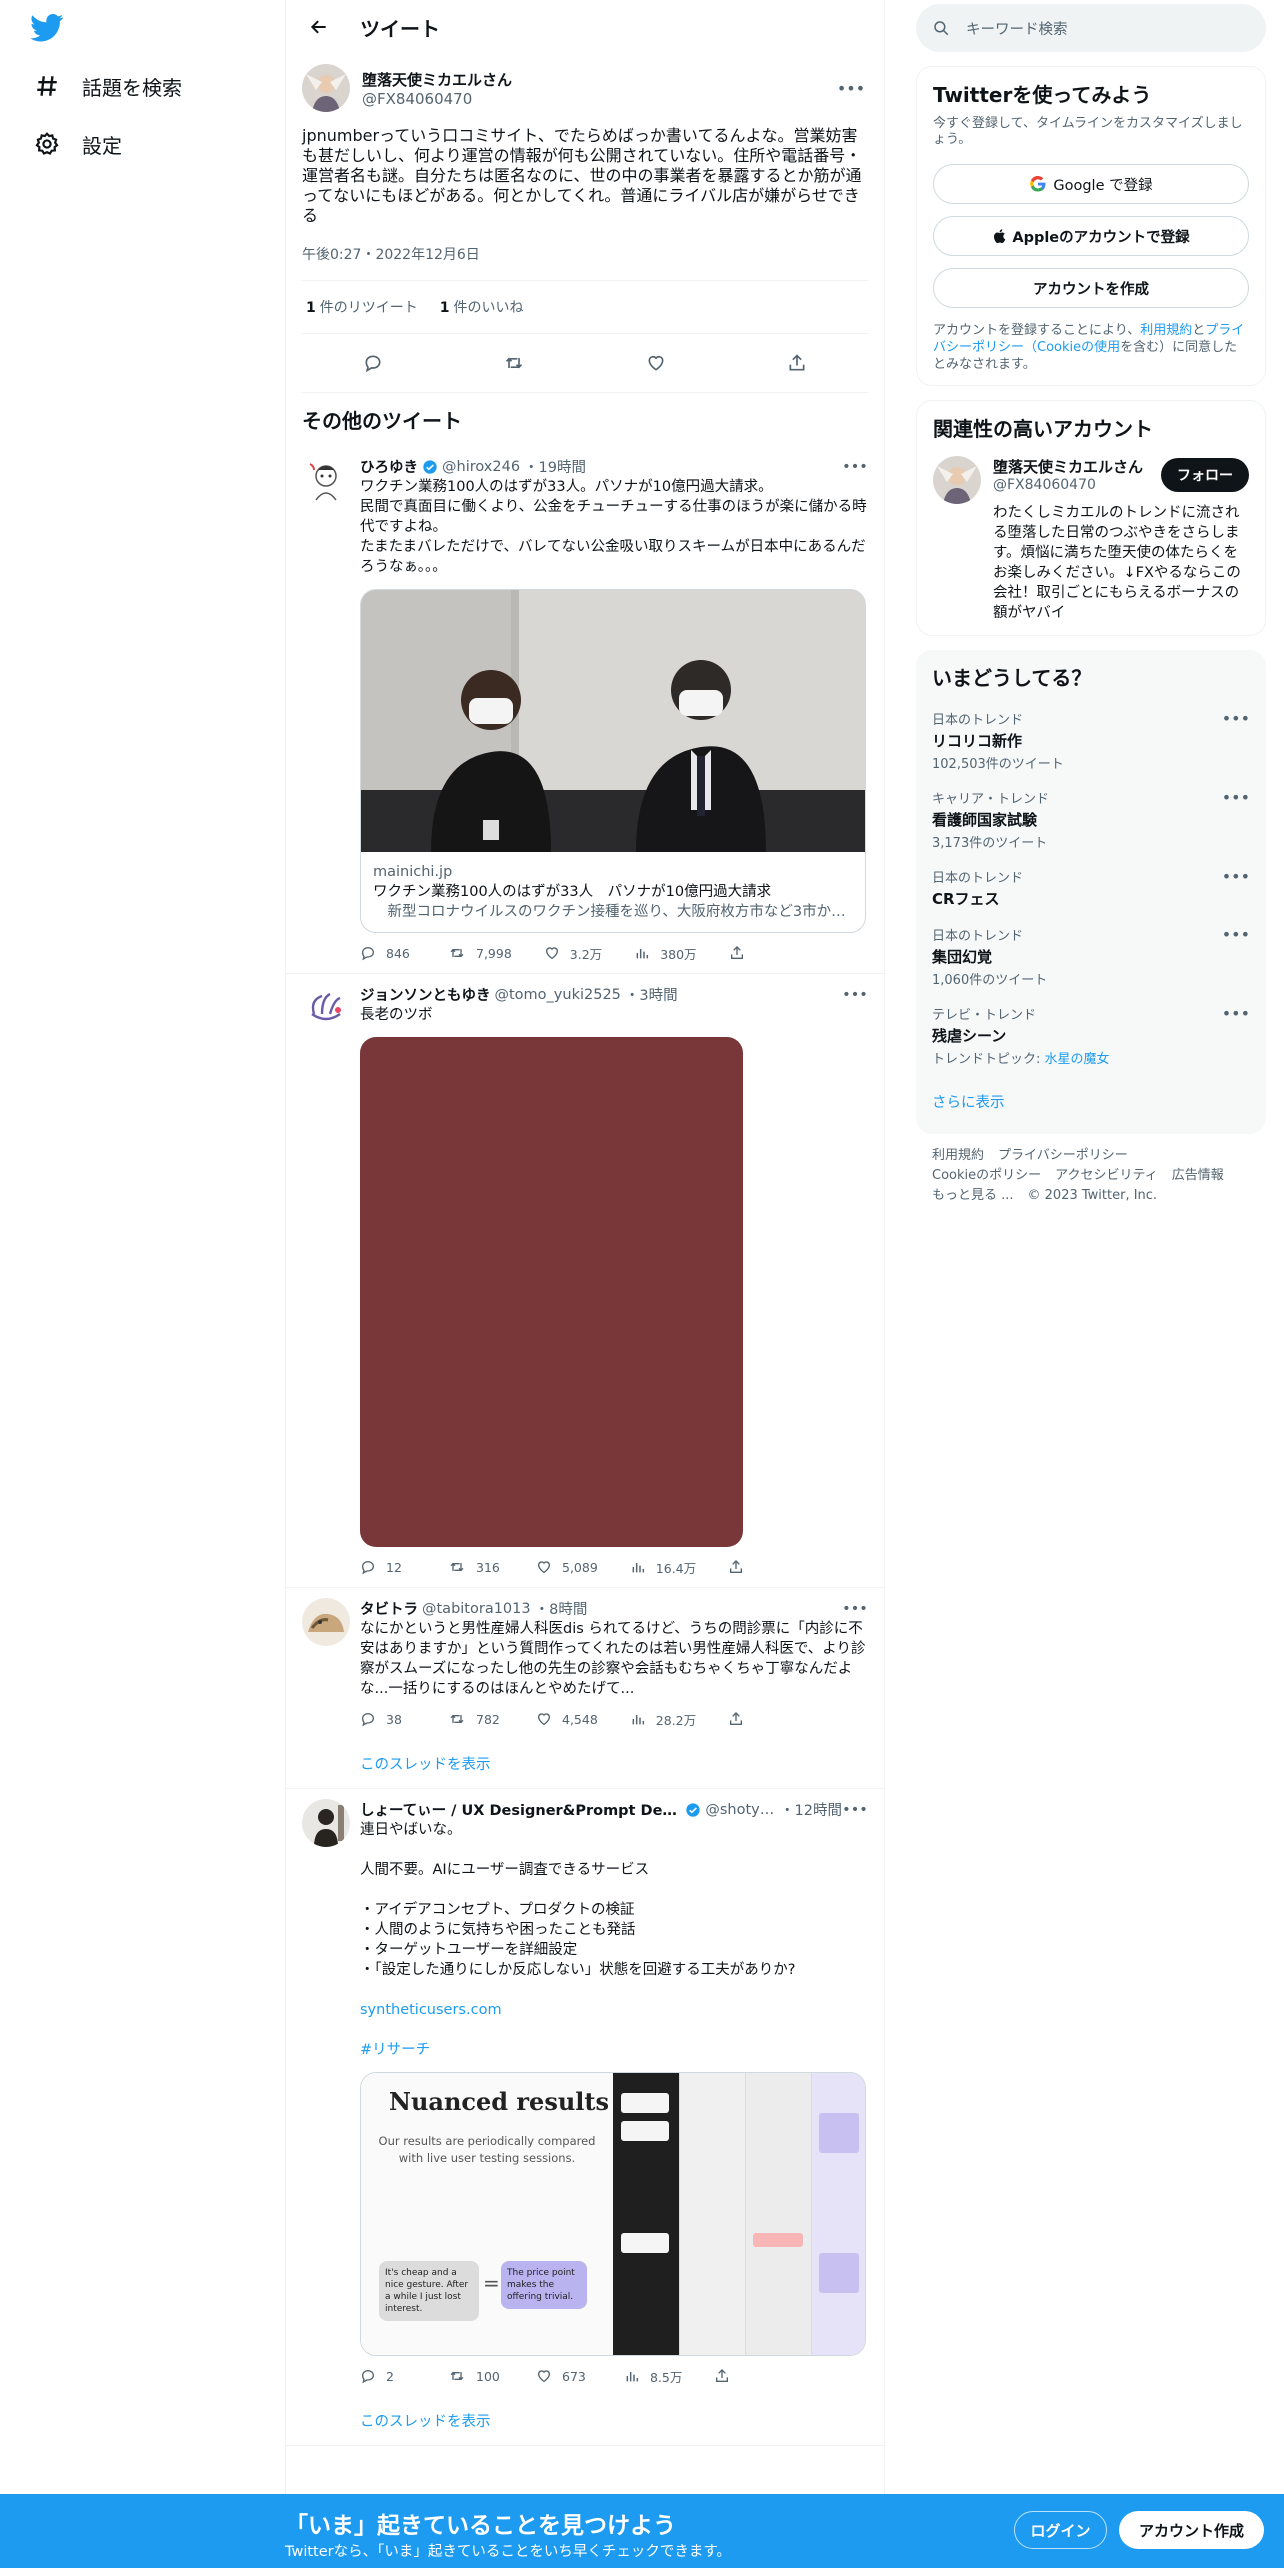 The height and width of the screenshot is (2568, 1284). What do you see at coordinates (488, 1567) in the screenshot?
I see `retweet-count: 316` at bounding box center [488, 1567].